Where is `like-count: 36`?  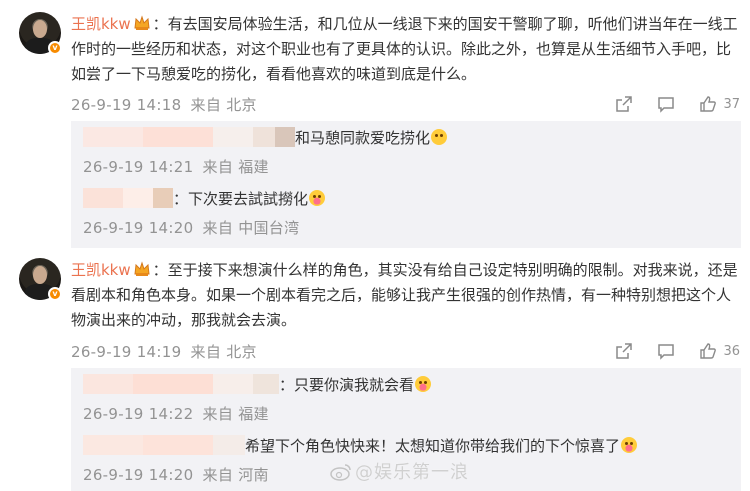
like-count: 36 is located at coordinates (731, 351).